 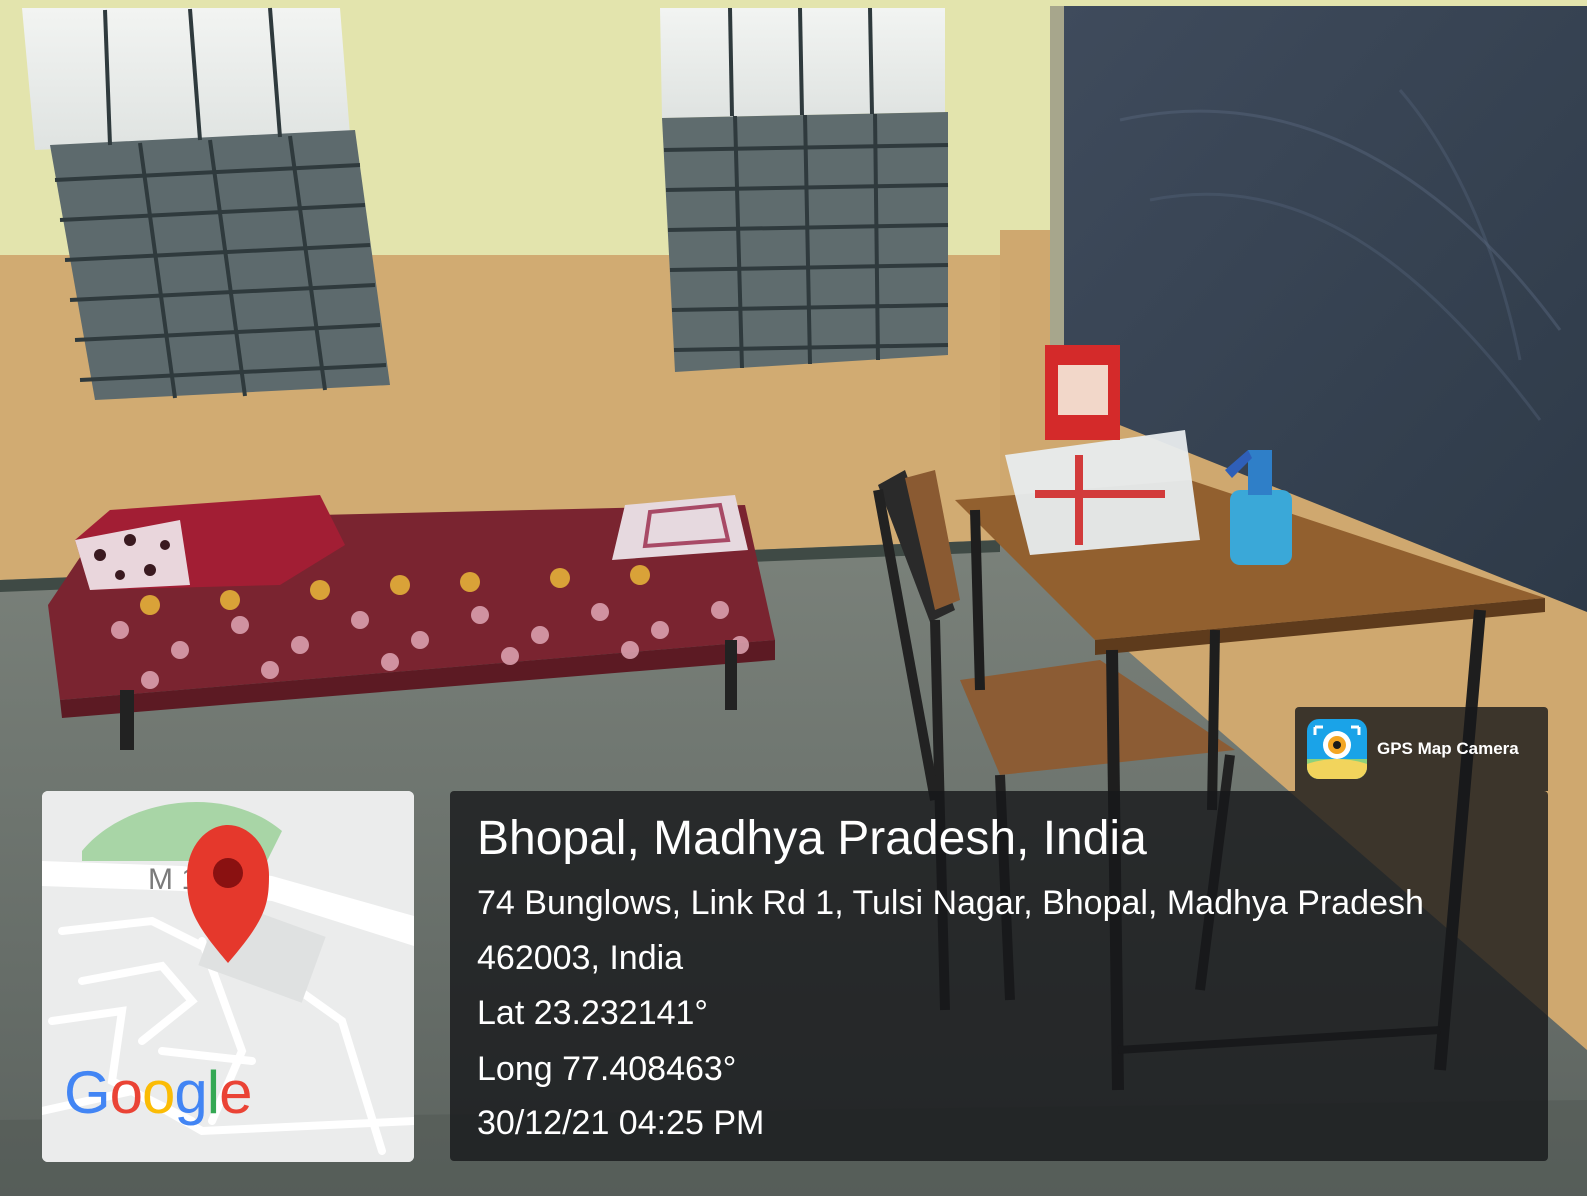 I want to click on gps-map-camera-badge: GPS Map Camera, so click(x=1421, y=749).